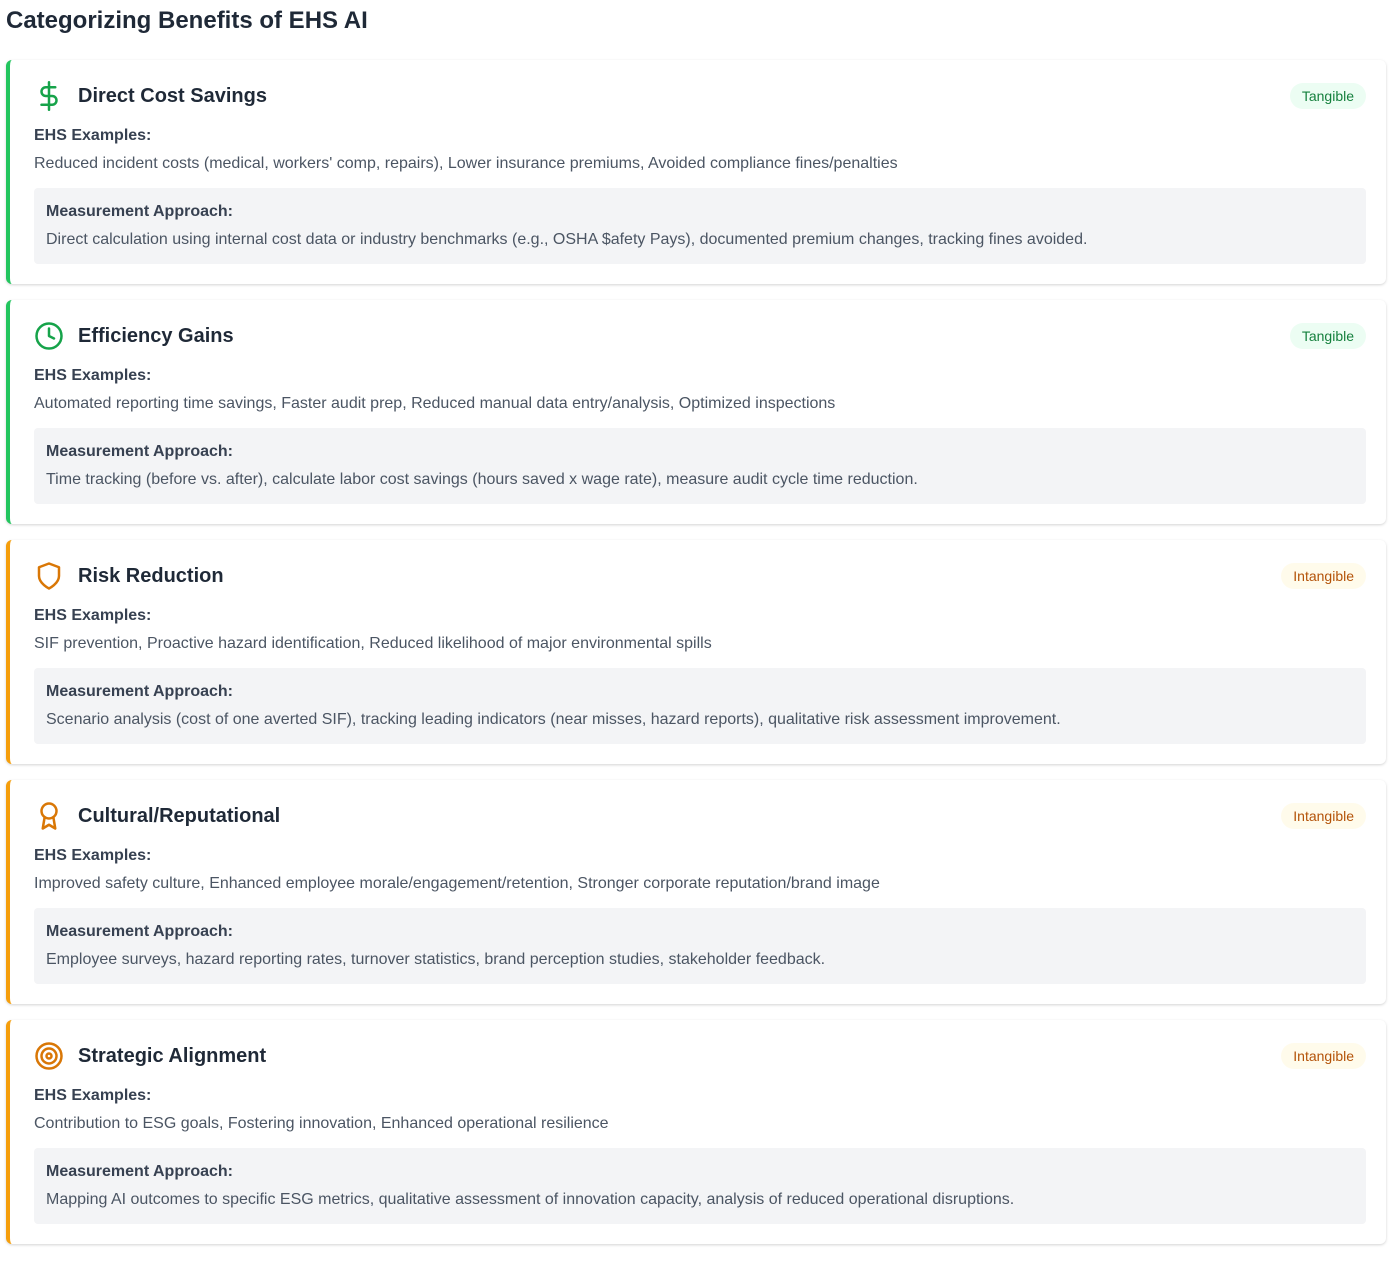 Image resolution: width=1396 pixels, height=1262 pixels. I want to click on card-title: Efficiency Gains, so click(156, 336).